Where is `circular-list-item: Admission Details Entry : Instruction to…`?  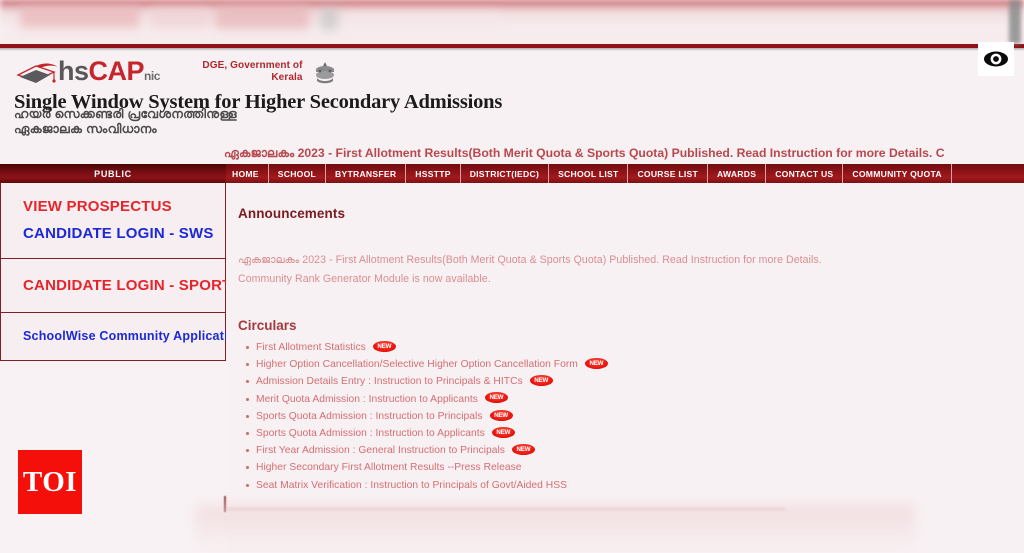 circular-list-item: Admission Details Entry : Instruction to… is located at coordinates (635, 381).